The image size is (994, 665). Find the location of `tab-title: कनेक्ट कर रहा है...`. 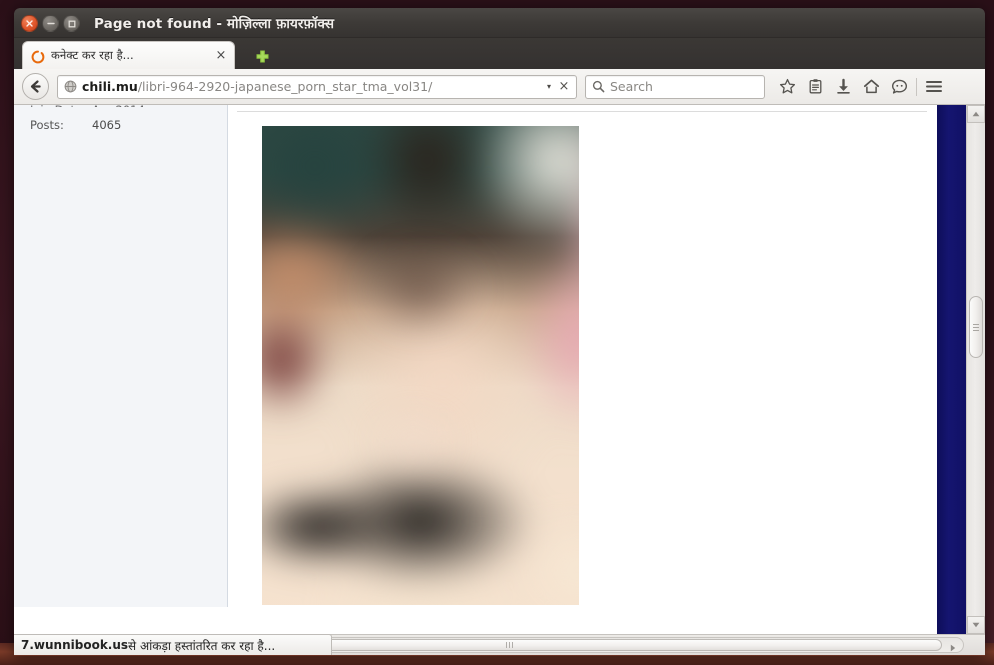

tab-title: कनेक्ट कर रहा है... is located at coordinates (92, 55).